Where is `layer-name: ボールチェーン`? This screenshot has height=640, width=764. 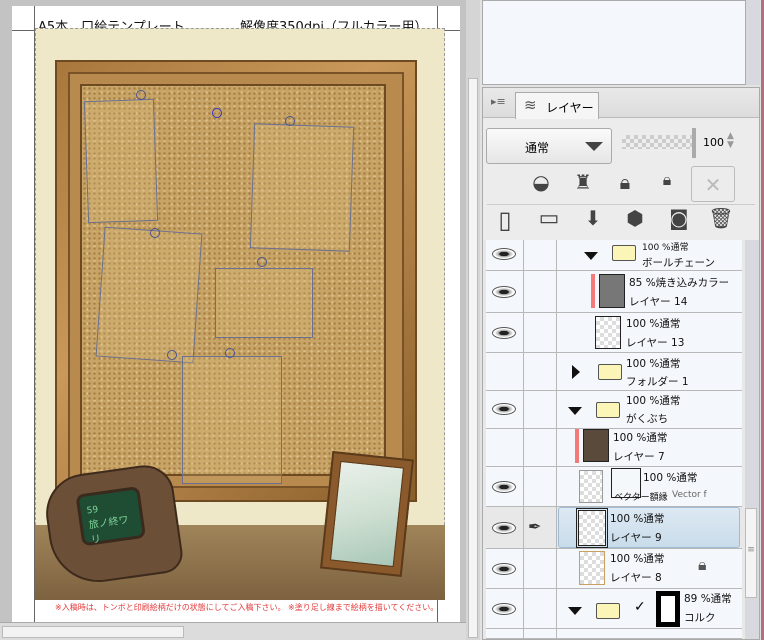 layer-name: ボールチェーン is located at coordinates (678, 263).